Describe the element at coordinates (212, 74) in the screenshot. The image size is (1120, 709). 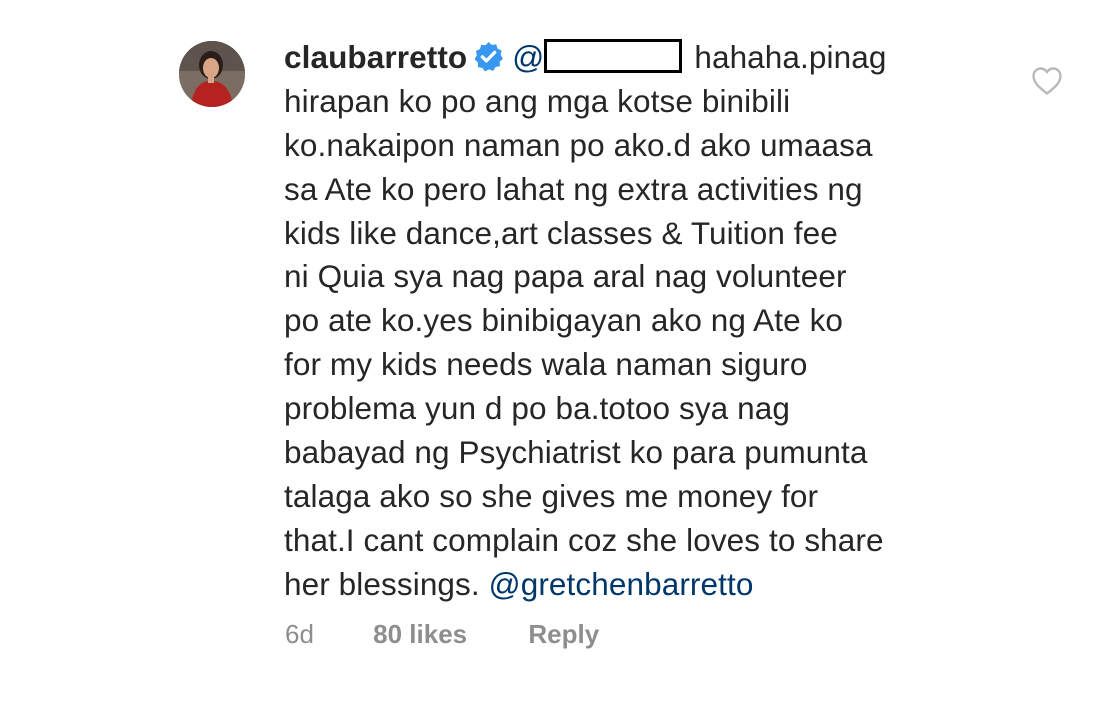
I see `profile-avatar` at that location.